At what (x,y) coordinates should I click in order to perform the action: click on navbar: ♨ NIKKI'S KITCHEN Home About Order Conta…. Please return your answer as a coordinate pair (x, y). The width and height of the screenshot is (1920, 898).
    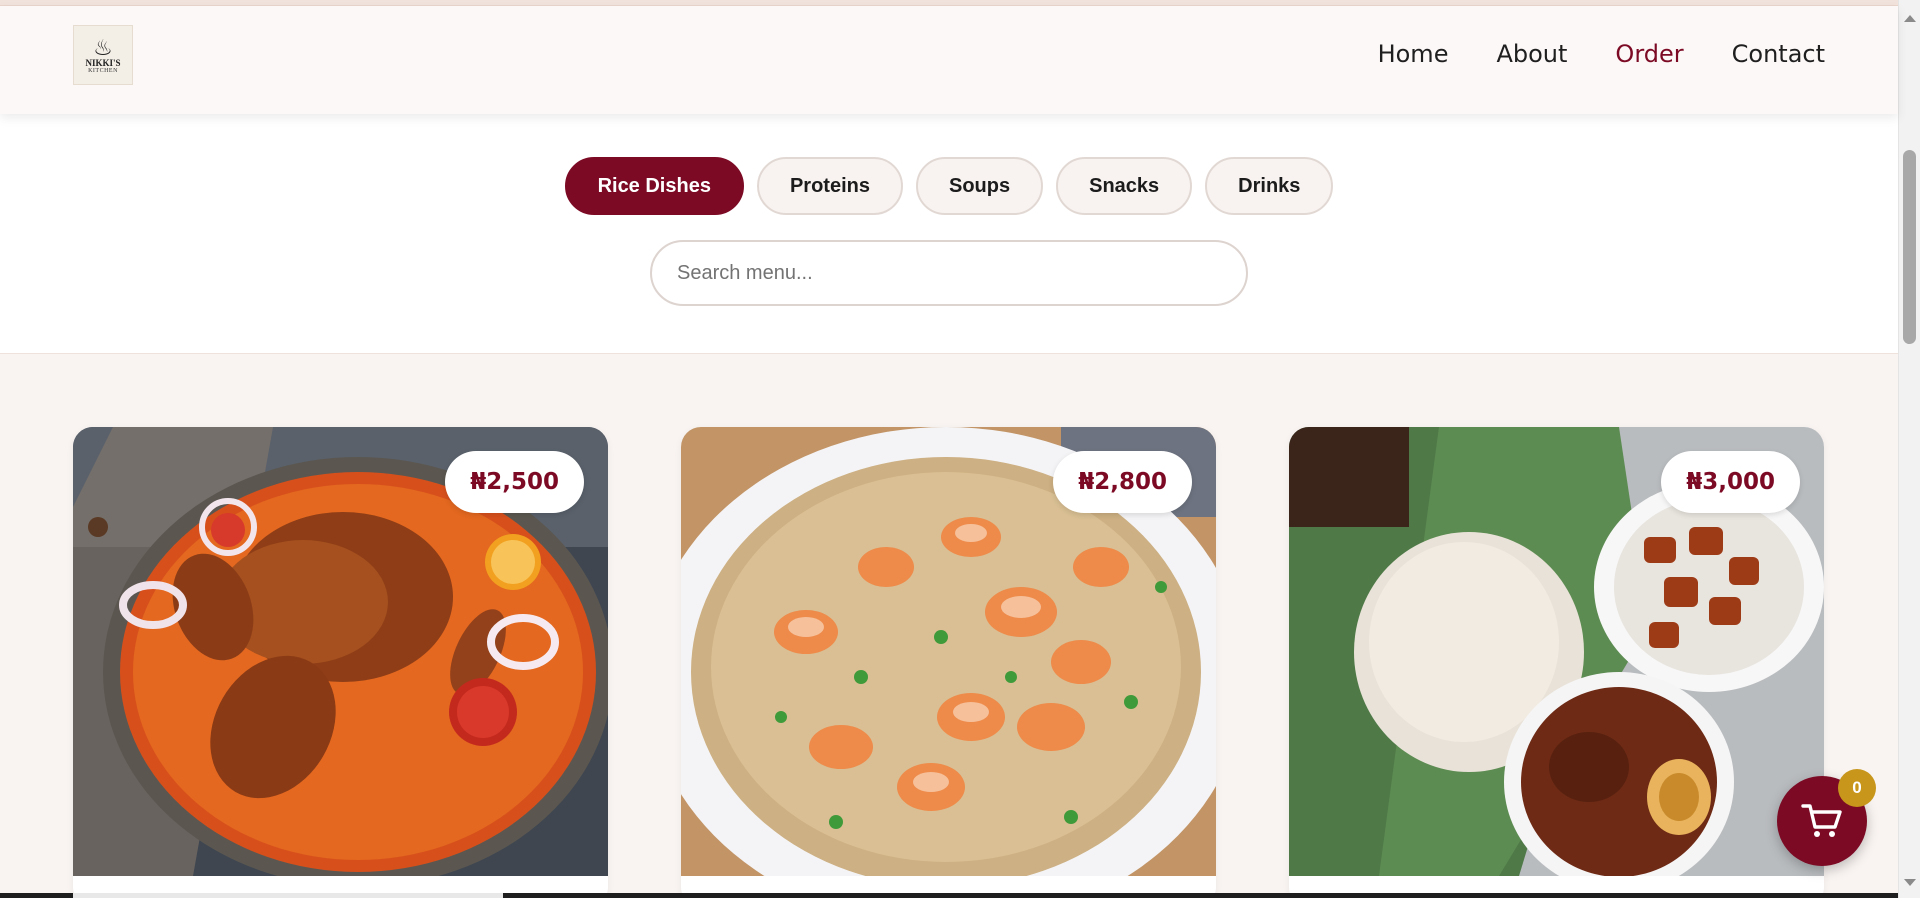
    Looking at the image, I should click on (949, 60).